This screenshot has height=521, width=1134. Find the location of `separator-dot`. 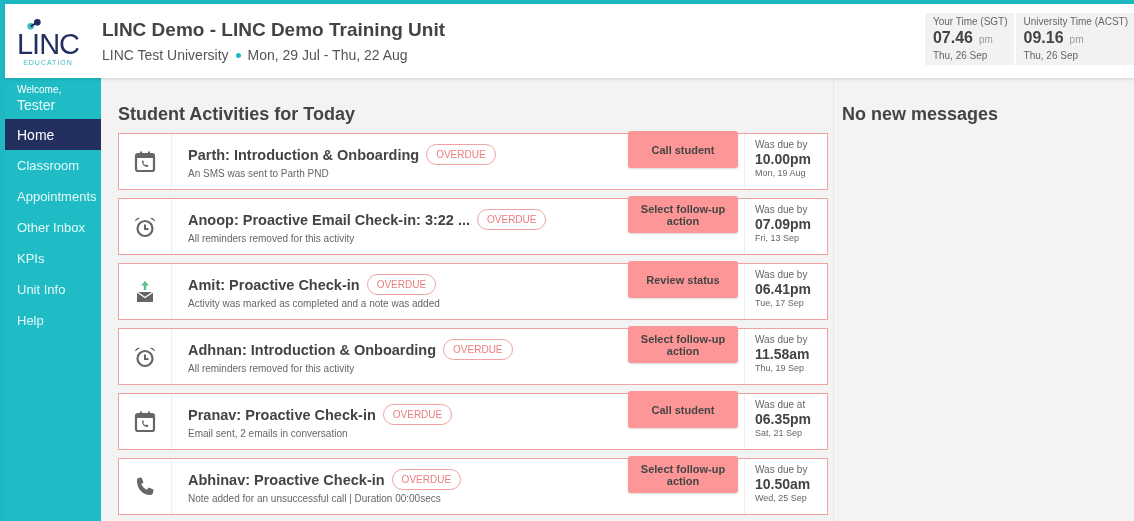

separator-dot is located at coordinates (238, 55).